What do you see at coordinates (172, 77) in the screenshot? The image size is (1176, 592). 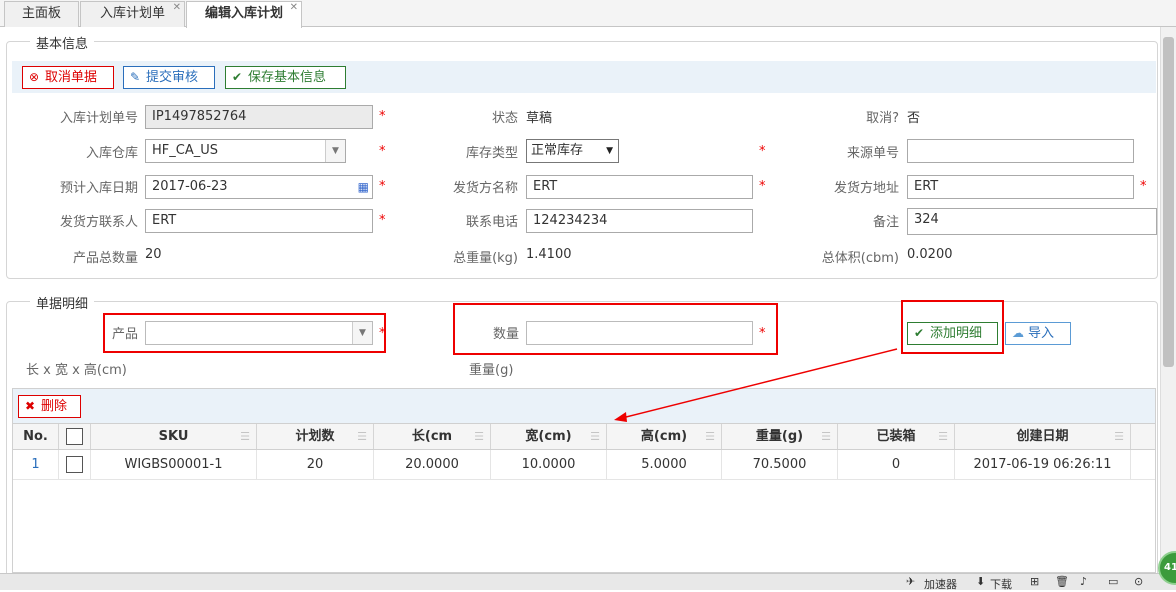 I see `button-label: 提交审核` at bounding box center [172, 77].